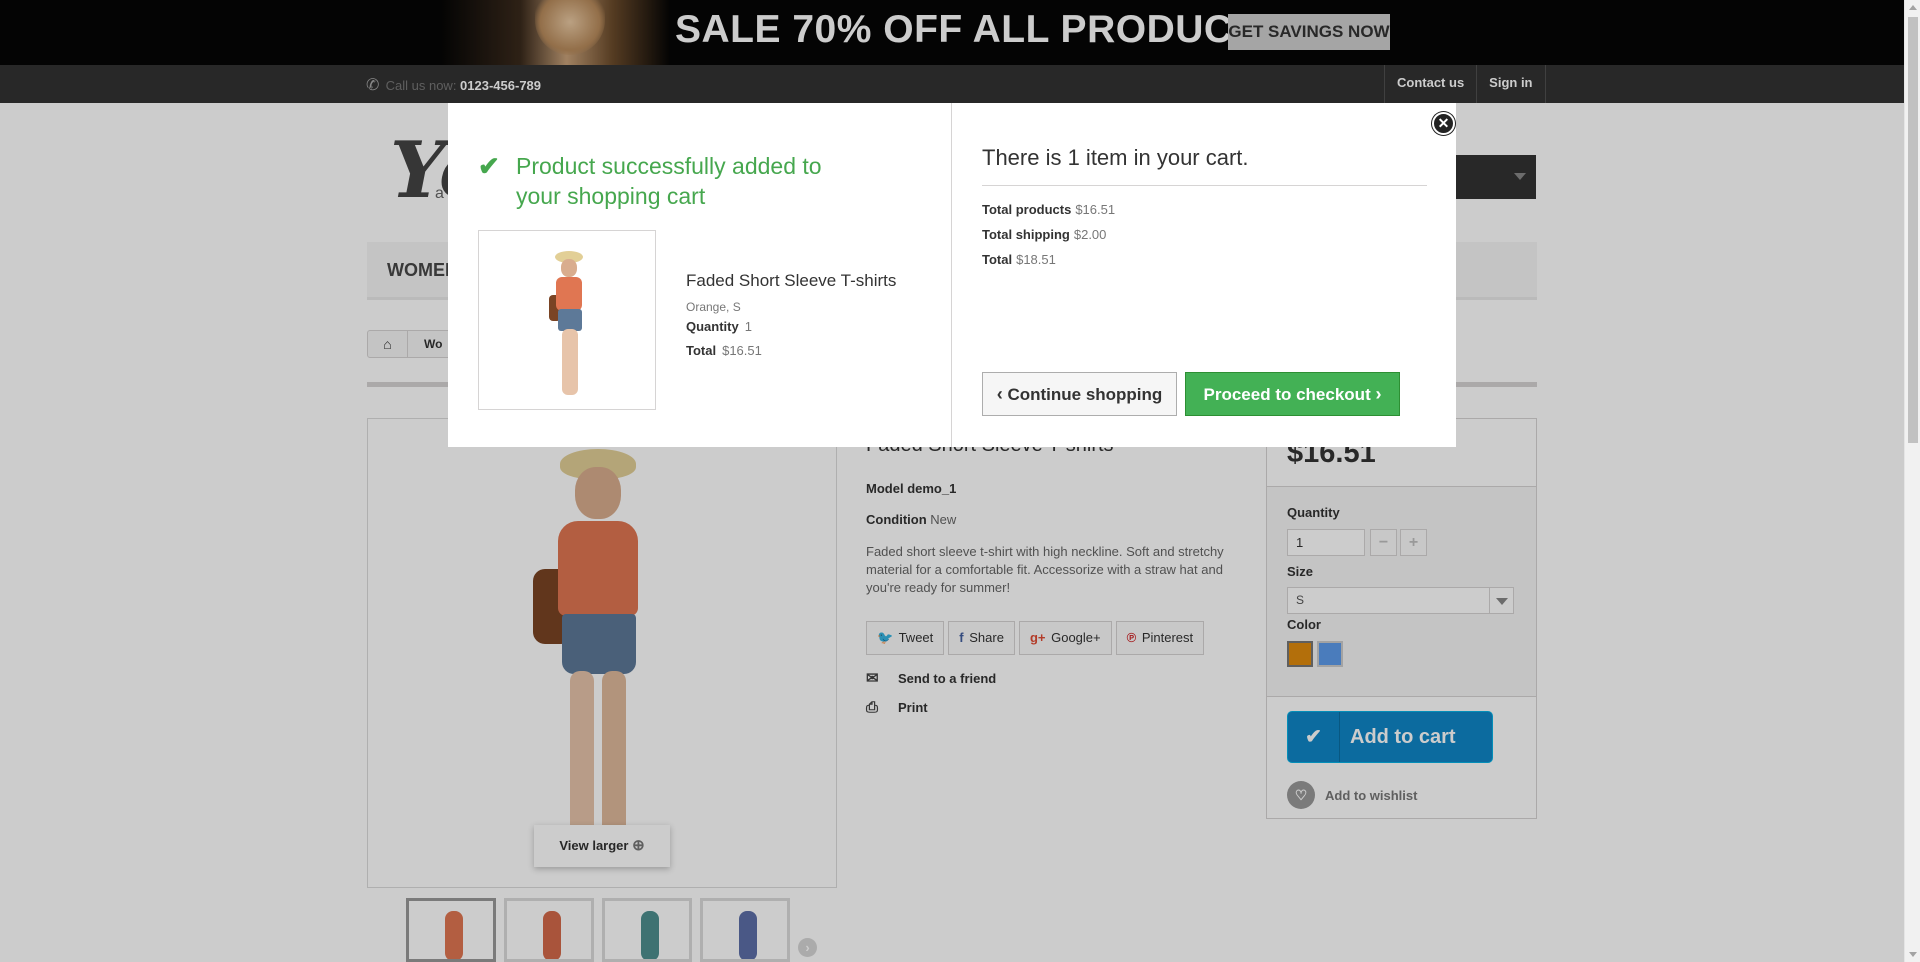 The height and width of the screenshot is (962, 1920). Describe the element at coordinates (1913, 7) in the screenshot. I see `scroll-up-icon` at that location.